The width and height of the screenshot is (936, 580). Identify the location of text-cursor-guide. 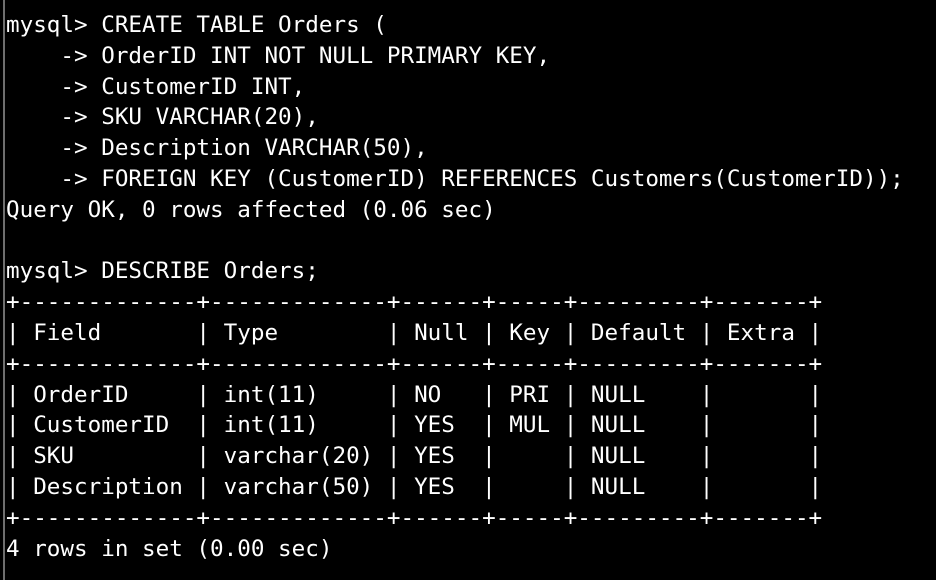
(4, 290).